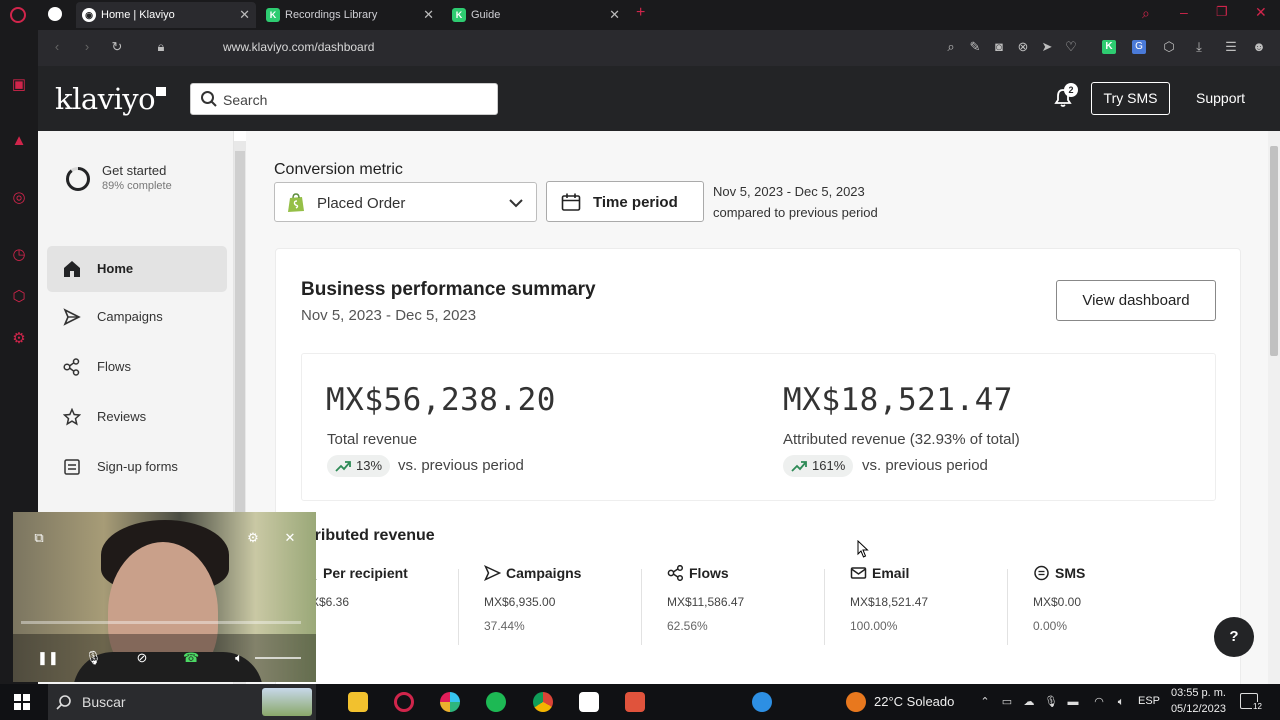 The width and height of the screenshot is (1280, 720). Describe the element at coordinates (18, 15) in the screenshot. I see `opera-logo-icon` at that location.